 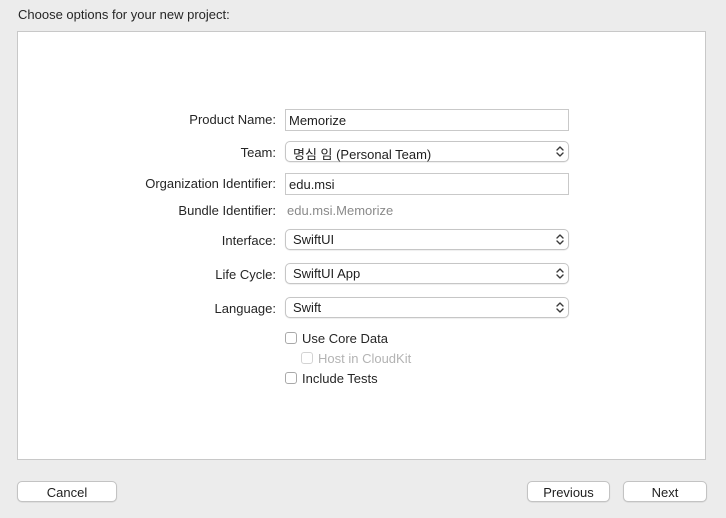 What do you see at coordinates (340, 378) in the screenshot?
I see `include-tests-label: Include Tests` at bounding box center [340, 378].